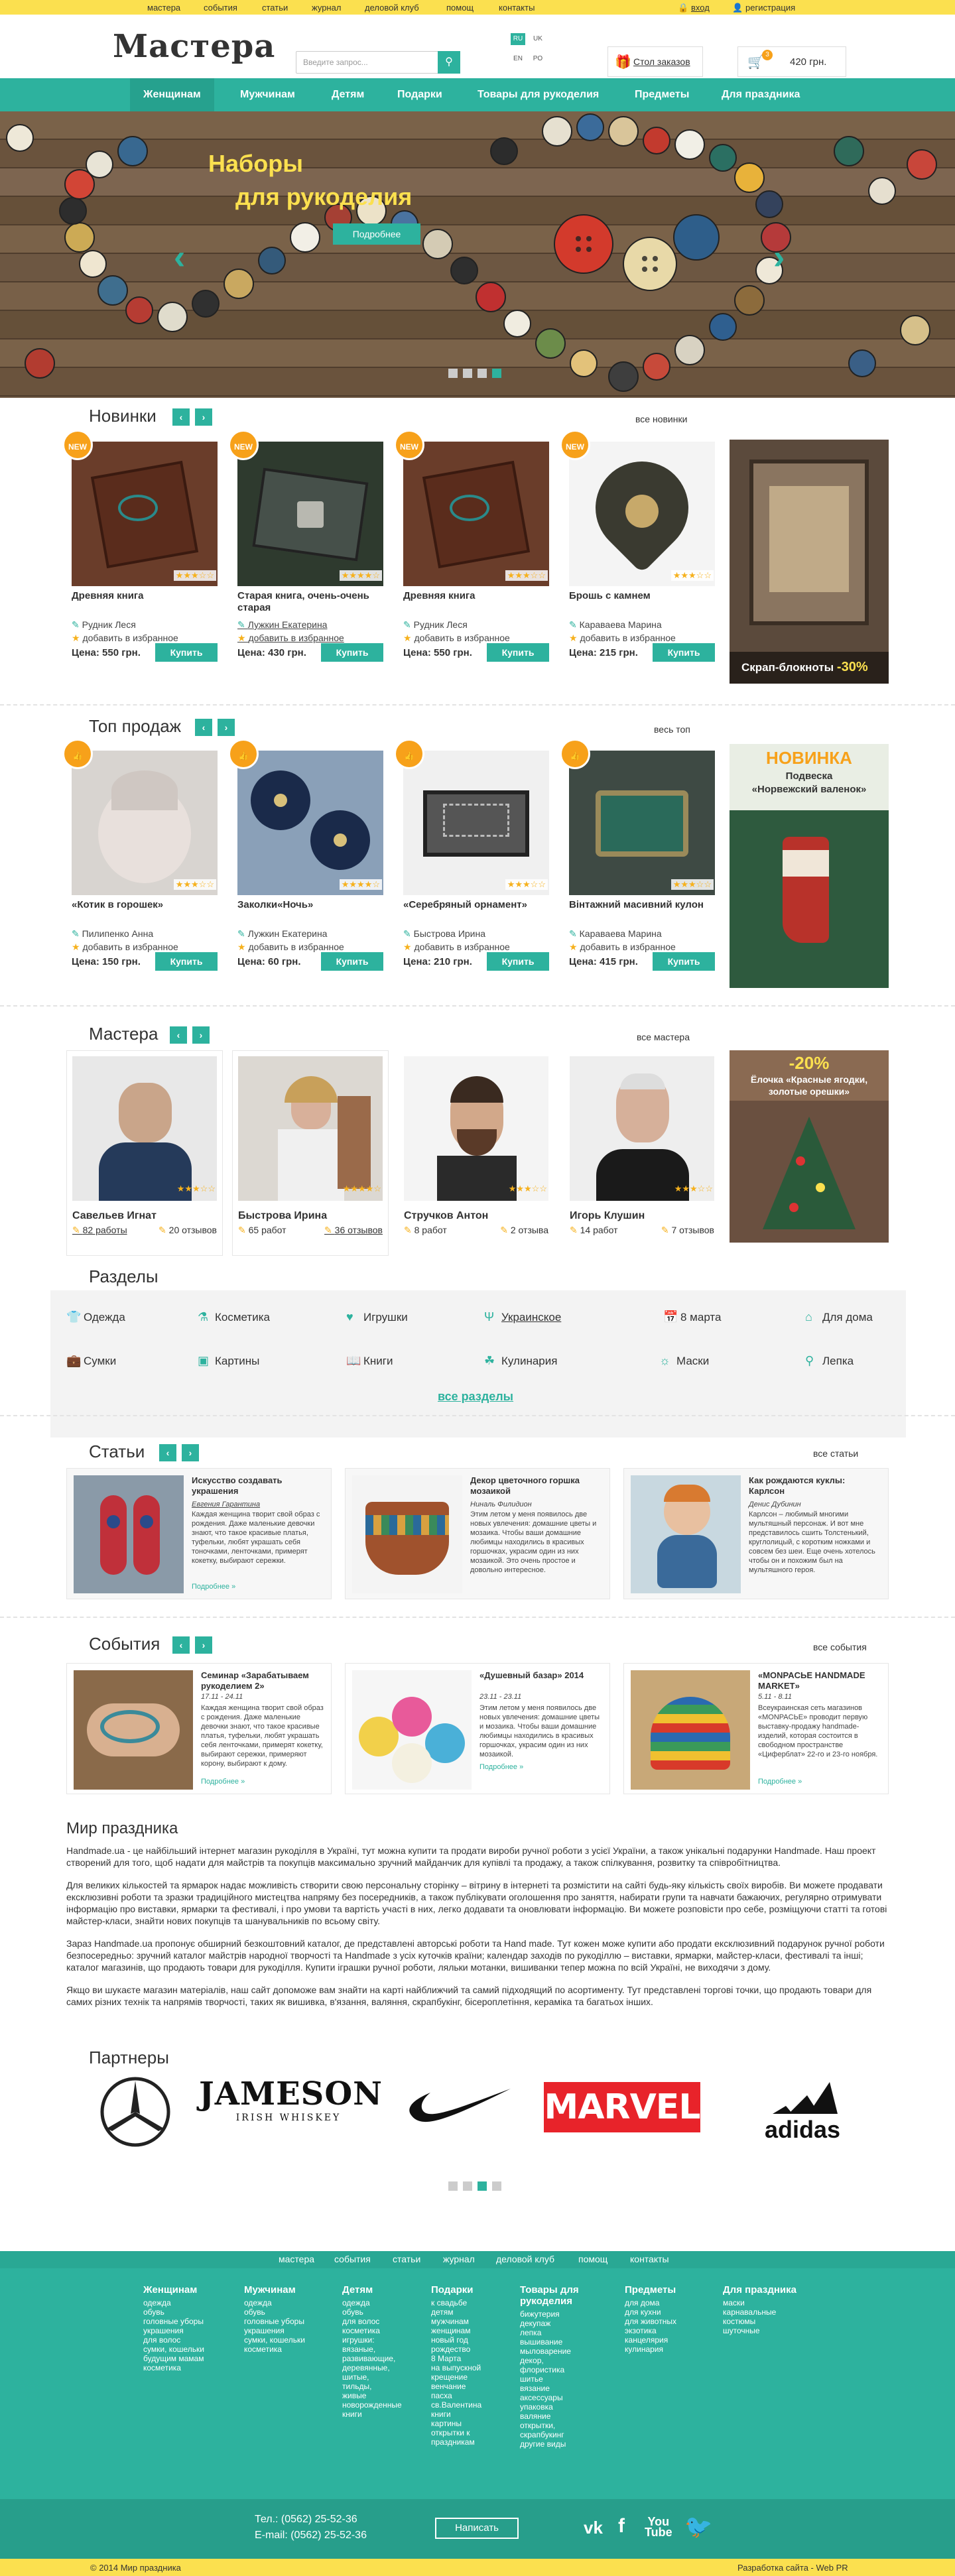 The height and width of the screenshot is (2576, 955). What do you see at coordinates (664, 2340) in the screenshot?
I see `footer-link: канцелярия` at bounding box center [664, 2340].